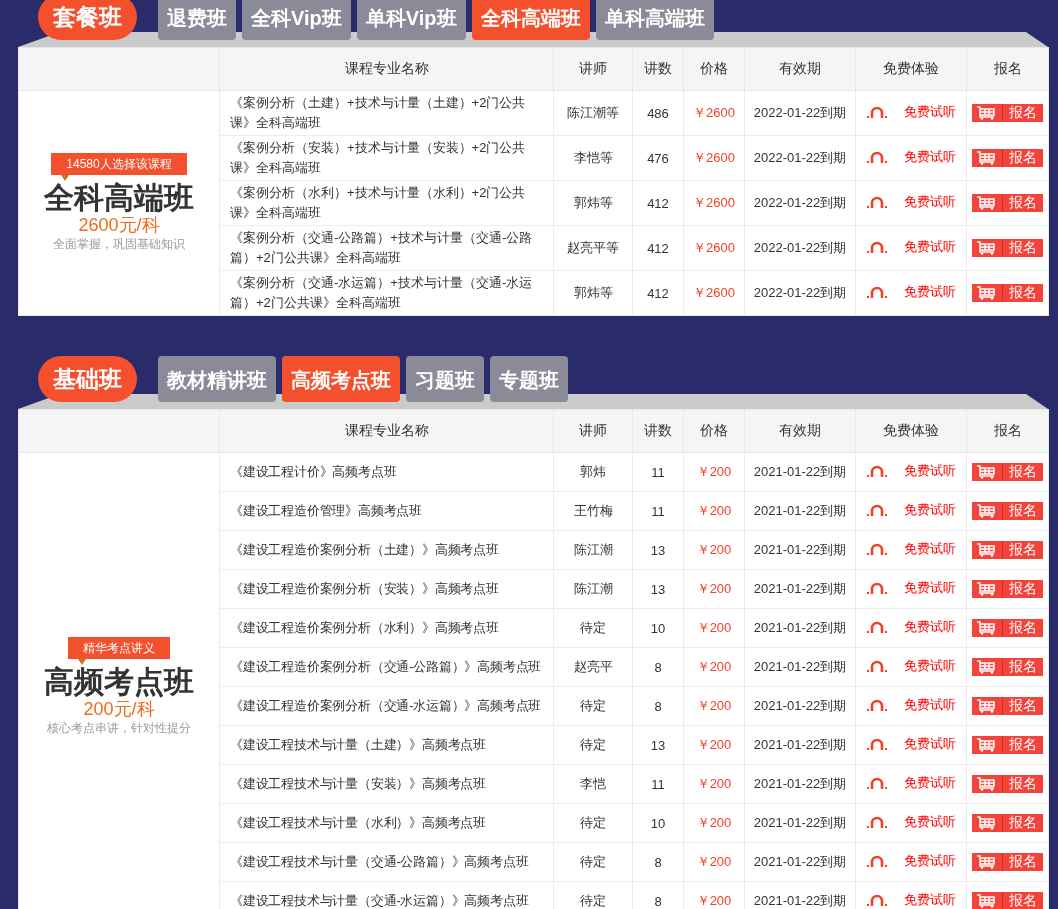  What do you see at coordinates (119, 728) in the screenshot?
I see `promo-subtitle: 核心考点串讲，针对性提分` at bounding box center [119, 728].